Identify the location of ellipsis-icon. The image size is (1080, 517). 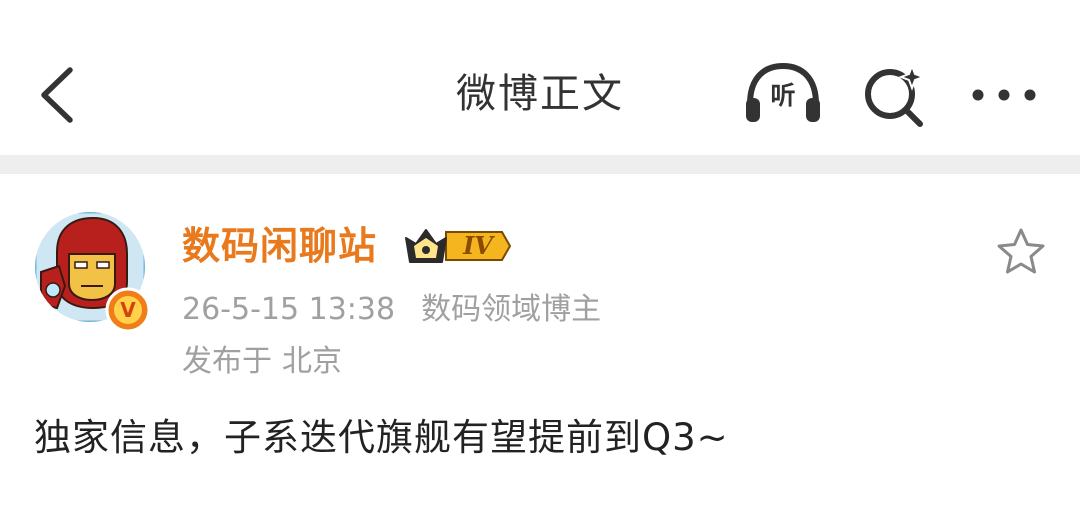
(1004, 95).